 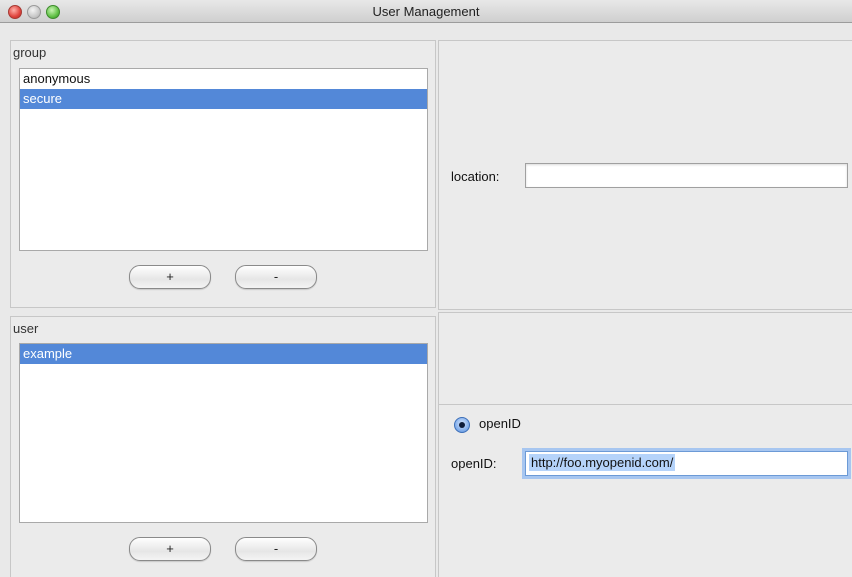 I want to click on user-detail-pane: openID openID: http://foo.myopenid.com/, so click(x=645, y=490).